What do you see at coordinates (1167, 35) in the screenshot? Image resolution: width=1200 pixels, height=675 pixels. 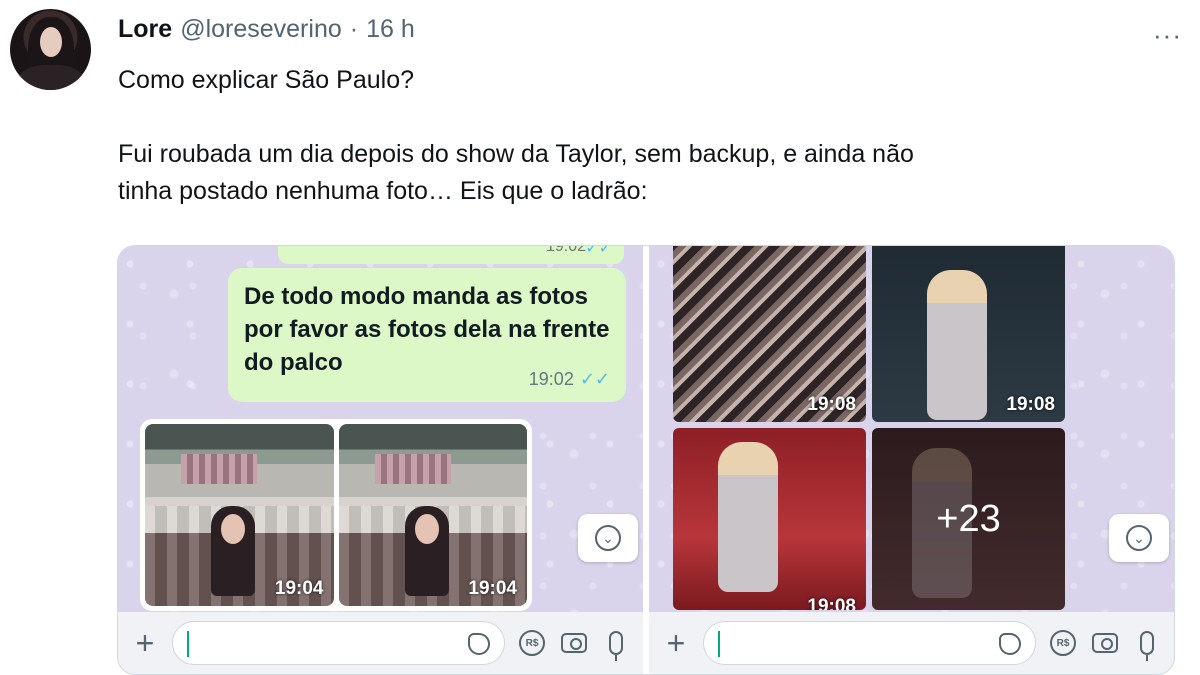 I see `more-options-icon: ···` at bounding box center [1167, 35].